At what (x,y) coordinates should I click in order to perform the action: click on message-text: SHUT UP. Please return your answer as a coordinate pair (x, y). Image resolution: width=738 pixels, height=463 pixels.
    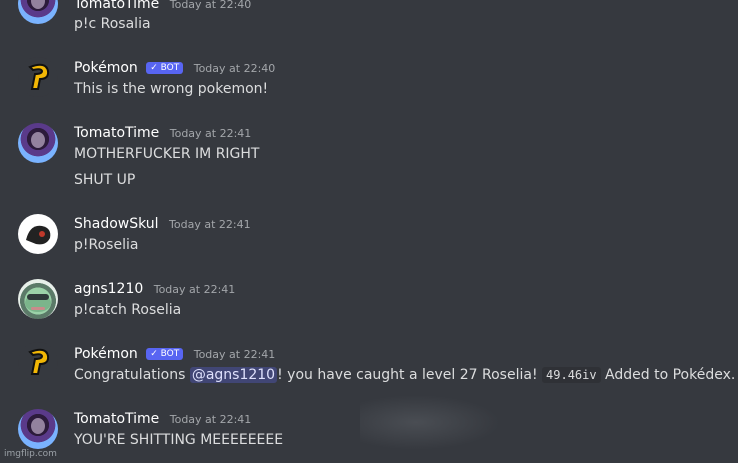
    Looking at the image, I should click on (105, 180).